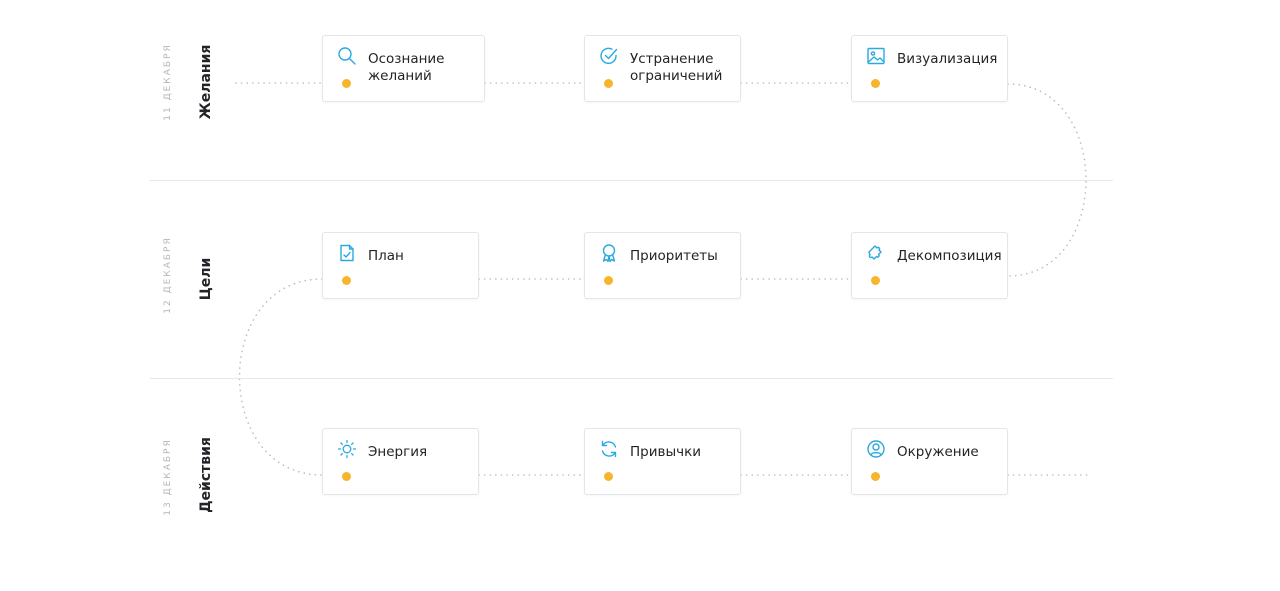 This screenshot has height=591, width=1280. Describe the element at coordinates (609, 449) in the screenshot. I see `refresh-icon` at that location.